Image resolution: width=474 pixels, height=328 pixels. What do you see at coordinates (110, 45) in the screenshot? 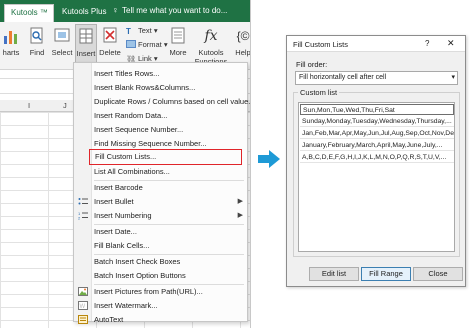
I see `delete-button: Delete` at bounding box center [110, 45].